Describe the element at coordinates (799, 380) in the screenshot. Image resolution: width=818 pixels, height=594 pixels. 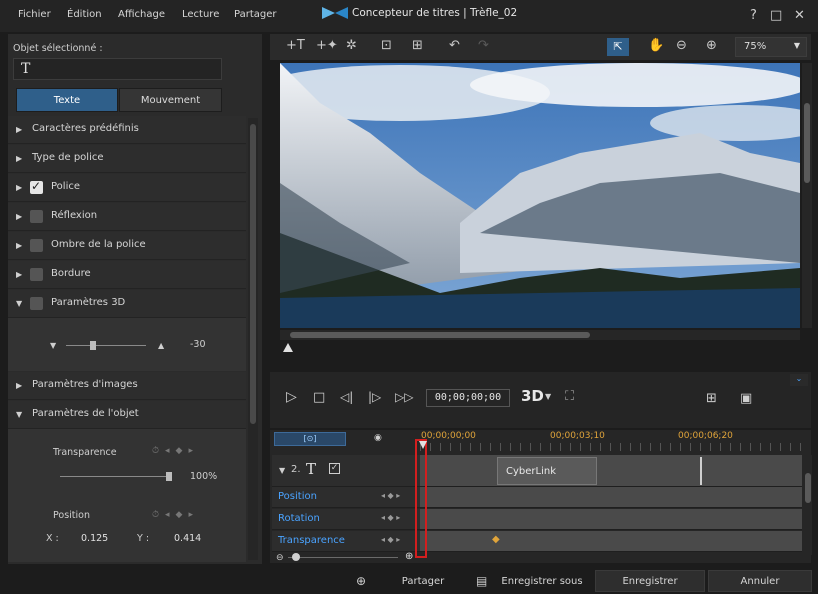
I see `collapse-panel-icon: ⌄` at that location.